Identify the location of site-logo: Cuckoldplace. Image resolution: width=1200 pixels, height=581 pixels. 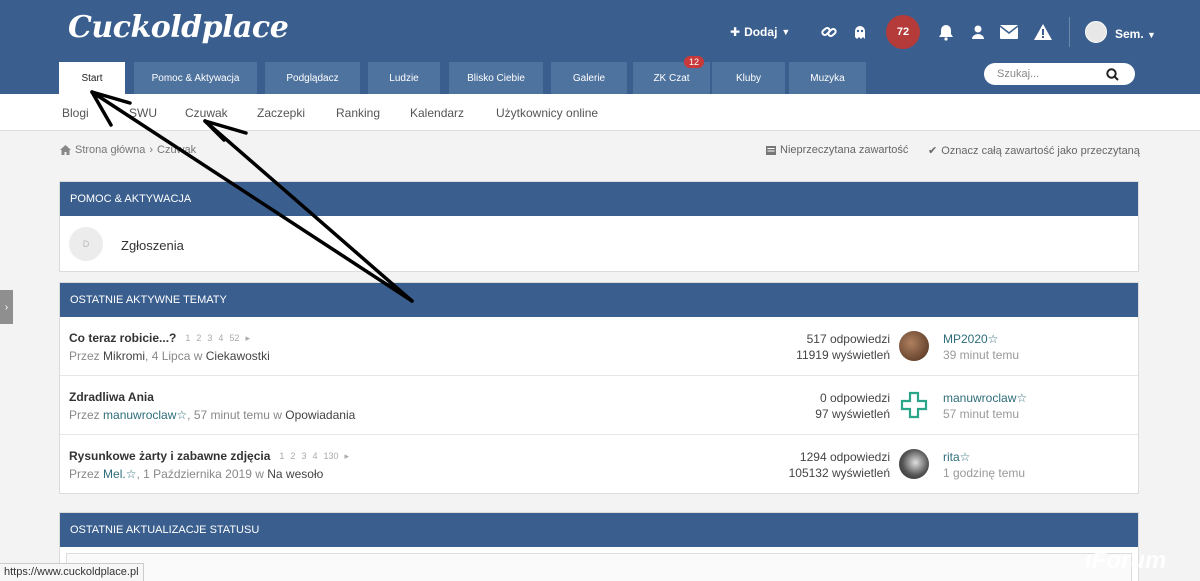
(178, 27).